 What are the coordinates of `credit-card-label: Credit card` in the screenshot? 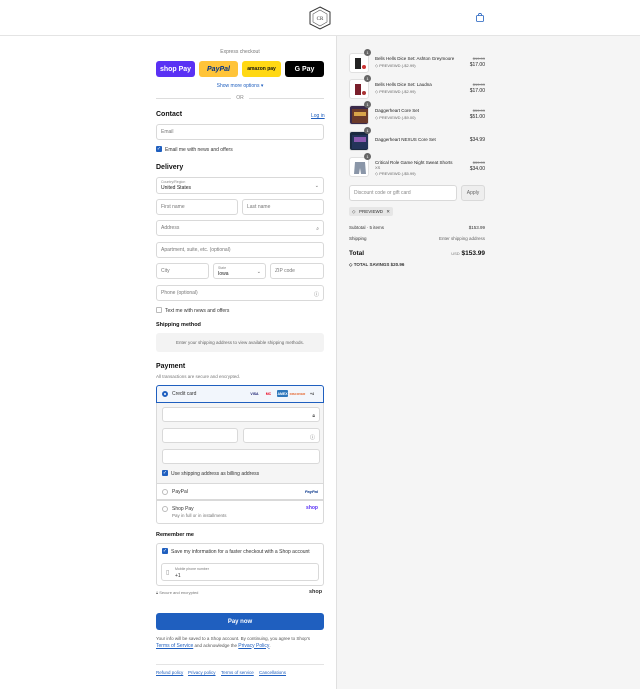 It's located at (184, 394).